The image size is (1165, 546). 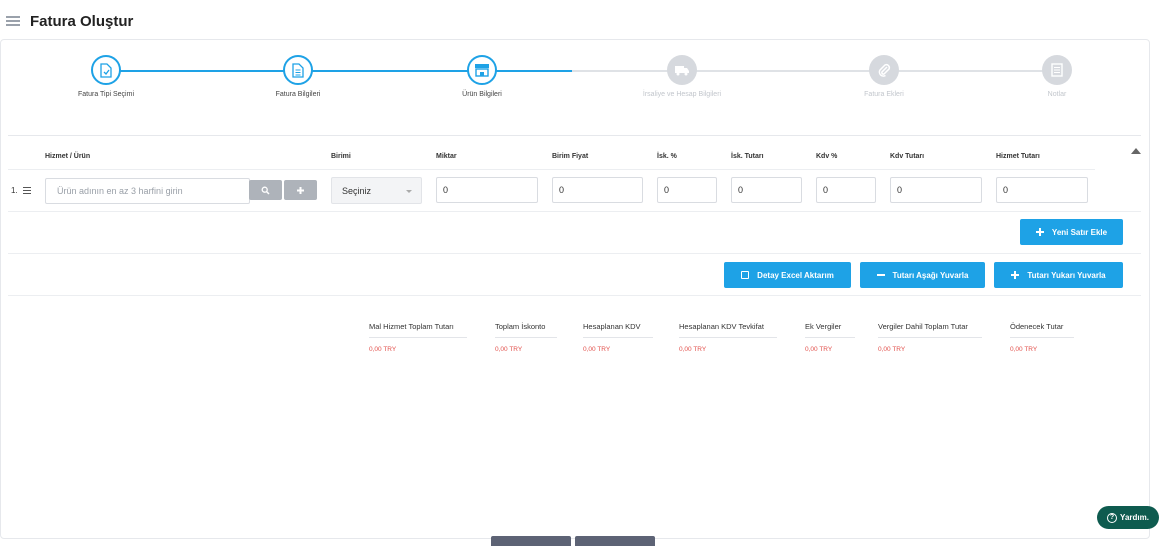 I want to click on summary-value-withholding: 0,00 TRY, so click(x=693, y=349).